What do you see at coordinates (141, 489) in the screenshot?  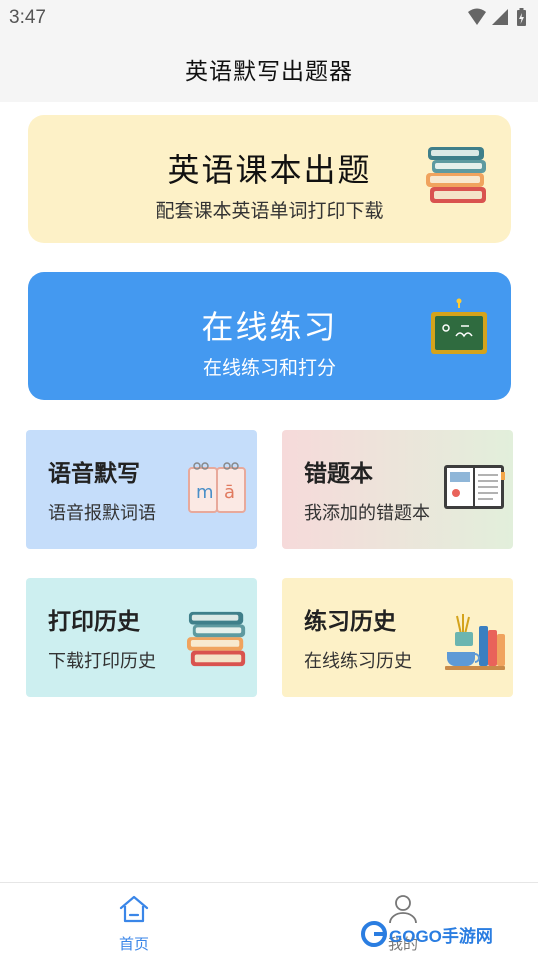 I see `voice-dictation-card: 语音默写 语音报默词语 m ā` at bounding box center [141, 489].